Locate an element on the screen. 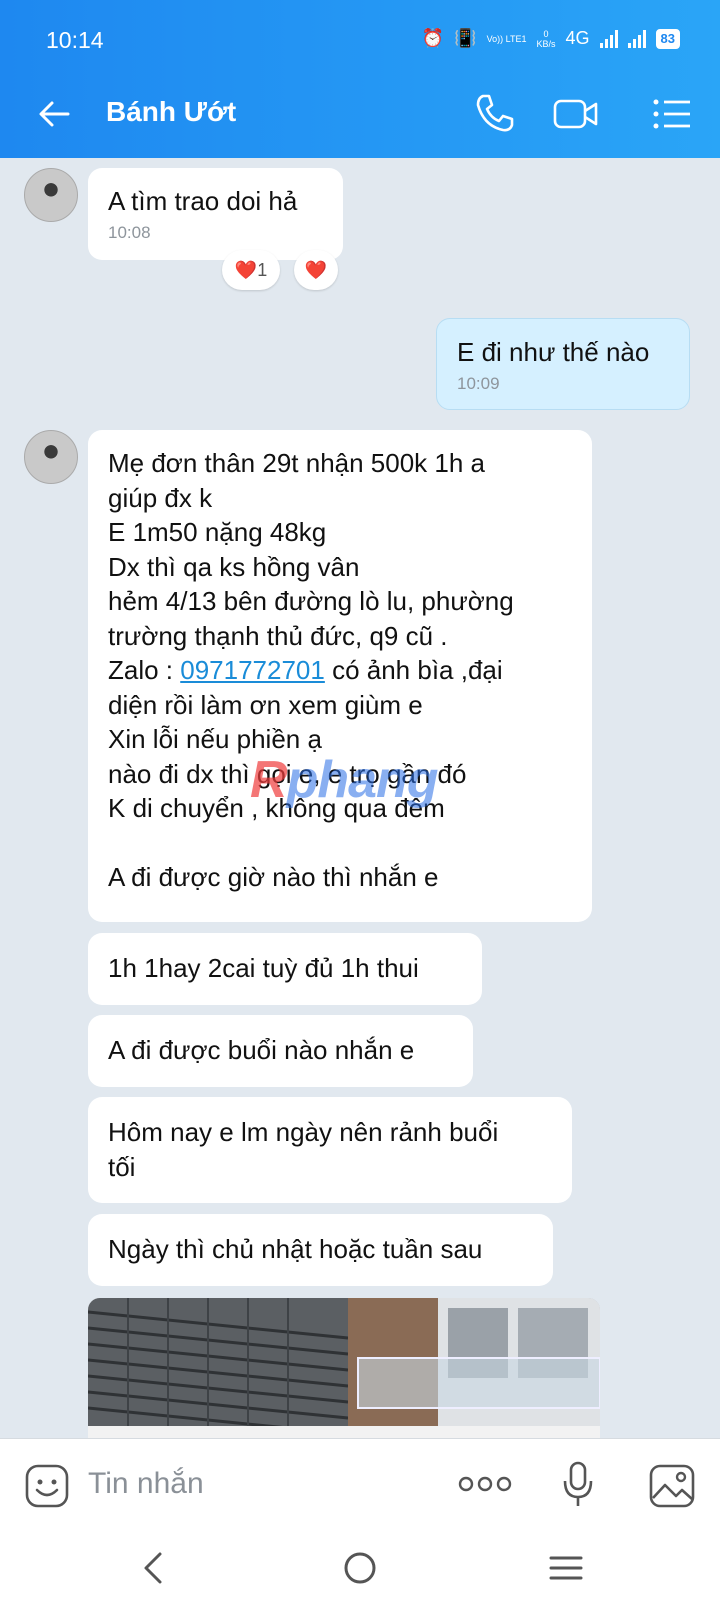 This screenshot has height=1608, width=720. message-text: Hôm nay e lm ngày nên rảnh buổi tối is located at coordinates (303, 1149).